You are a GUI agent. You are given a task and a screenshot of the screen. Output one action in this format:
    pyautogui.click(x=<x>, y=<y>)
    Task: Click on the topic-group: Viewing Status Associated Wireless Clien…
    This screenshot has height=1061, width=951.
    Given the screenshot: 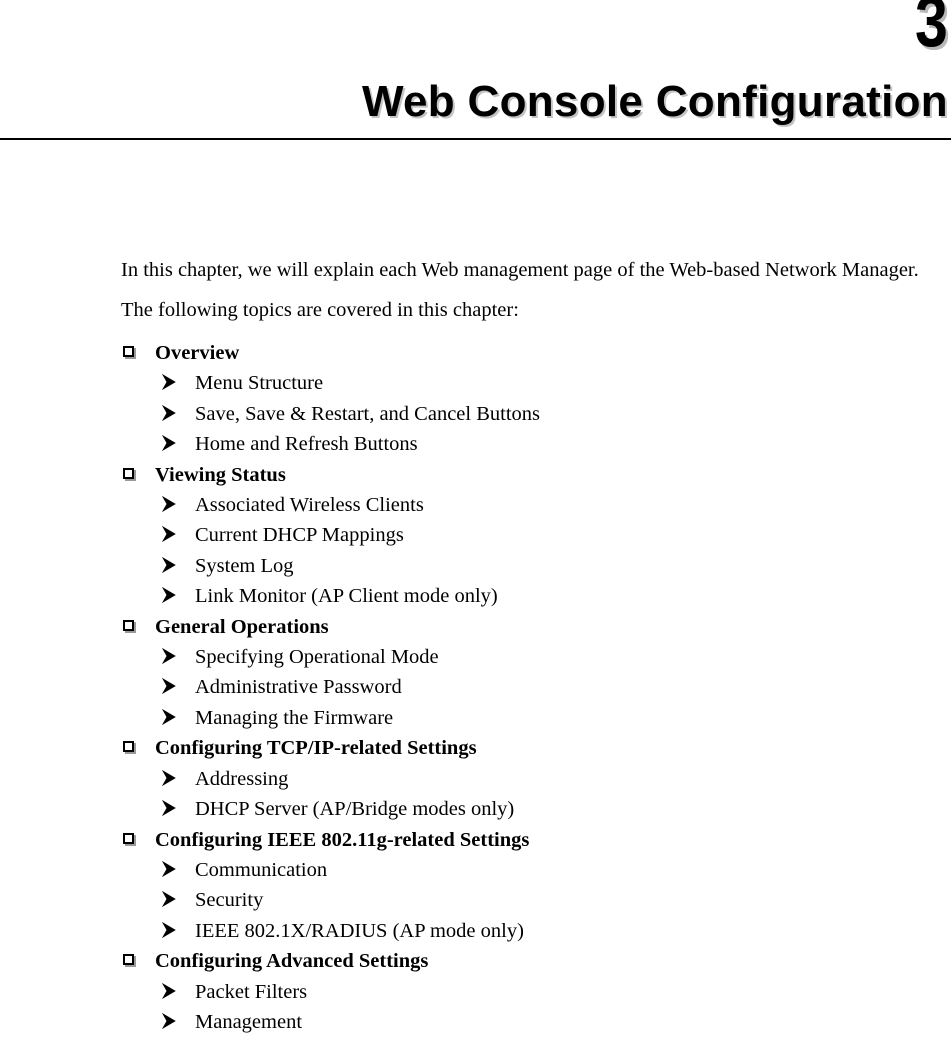 What is the action you would take?
    pyautogui.click(x=475, y=536)
    